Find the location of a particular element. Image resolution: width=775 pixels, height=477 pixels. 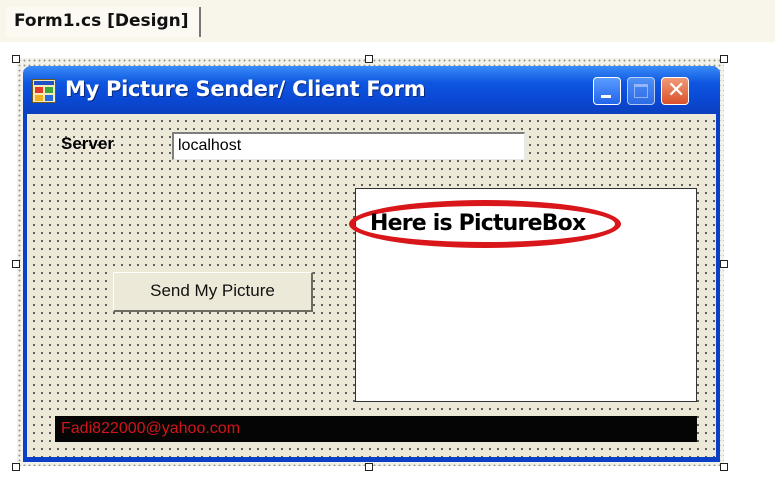

selection-handle-bottom-right is located at coordinates (724, 467).